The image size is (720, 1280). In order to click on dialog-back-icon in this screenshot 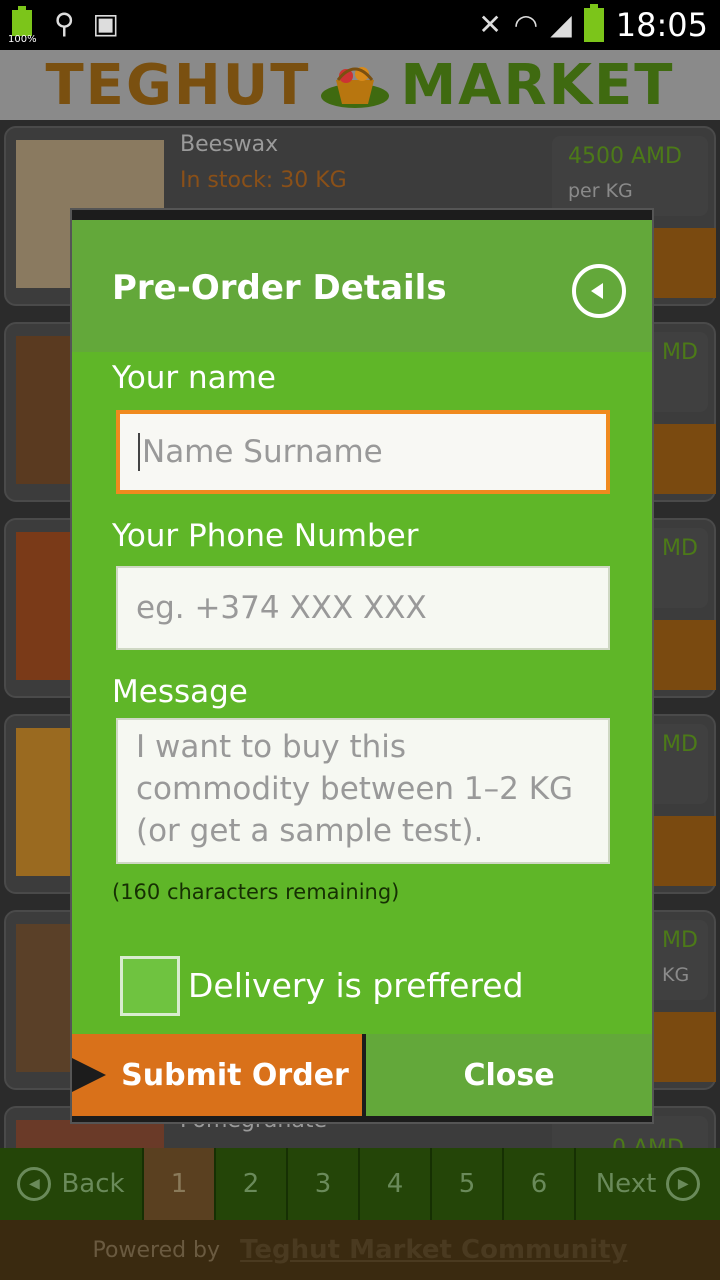, I will do `click(599, 291)`.